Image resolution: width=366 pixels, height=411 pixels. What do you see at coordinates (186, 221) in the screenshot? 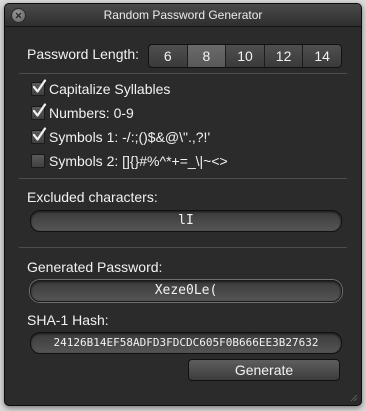
I see `excluded-characters-field: lI` at bounding box center [186, 221].